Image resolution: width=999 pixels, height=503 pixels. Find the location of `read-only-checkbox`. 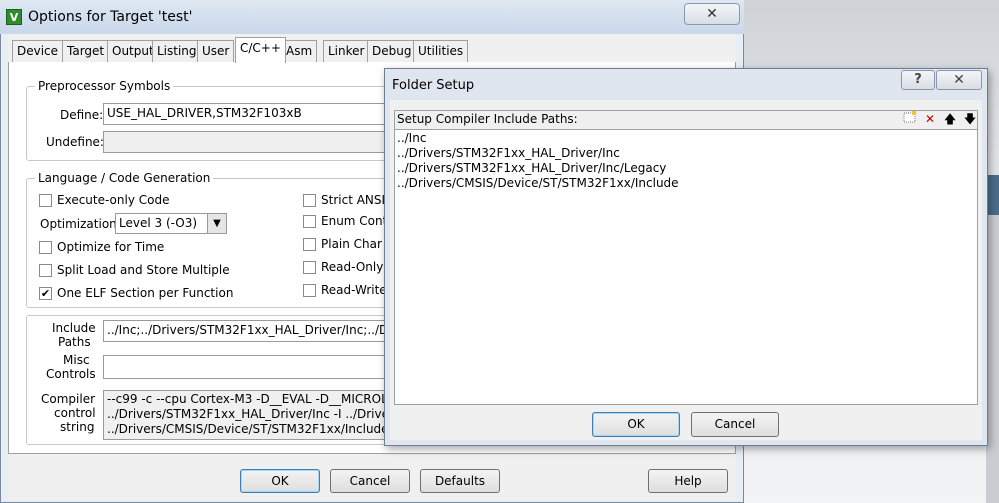

read-only-checkbox is located at coordinates (309, 267).